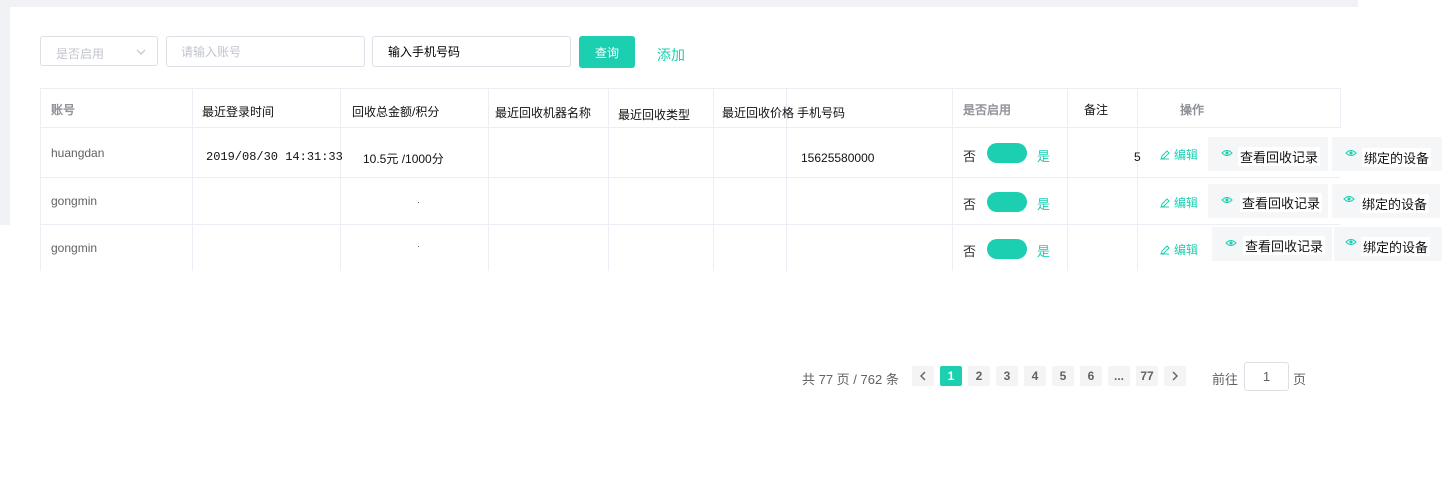 The height and width of the screenshot is (477, 1447). Describe the element at coordinates (265, 51) in the screenshot. I see `account-input` at that location.